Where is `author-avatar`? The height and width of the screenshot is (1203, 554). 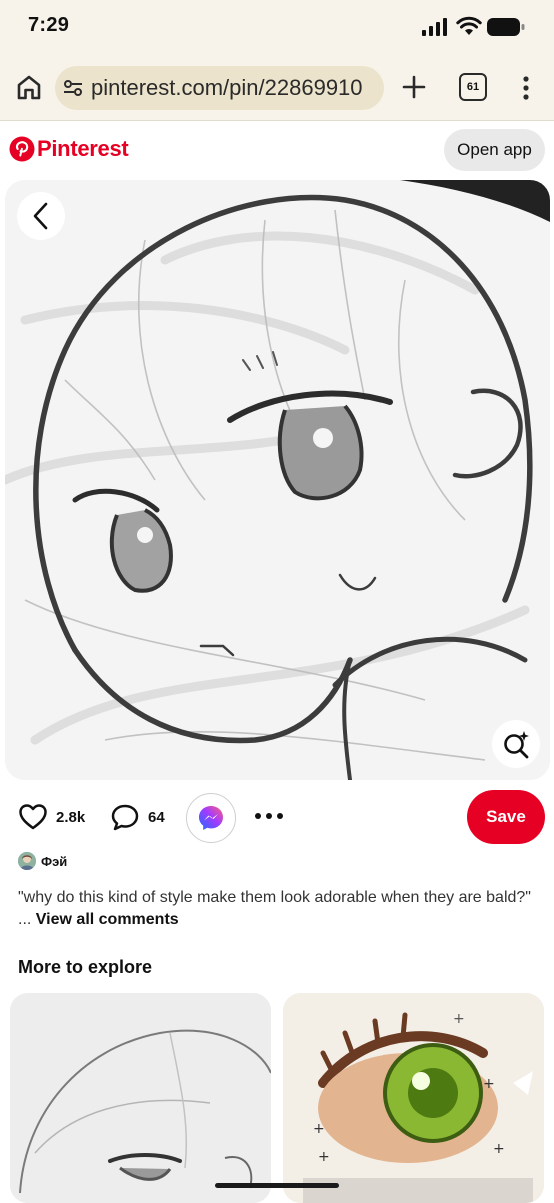
author-avatar is located at coordinates (27, 861).